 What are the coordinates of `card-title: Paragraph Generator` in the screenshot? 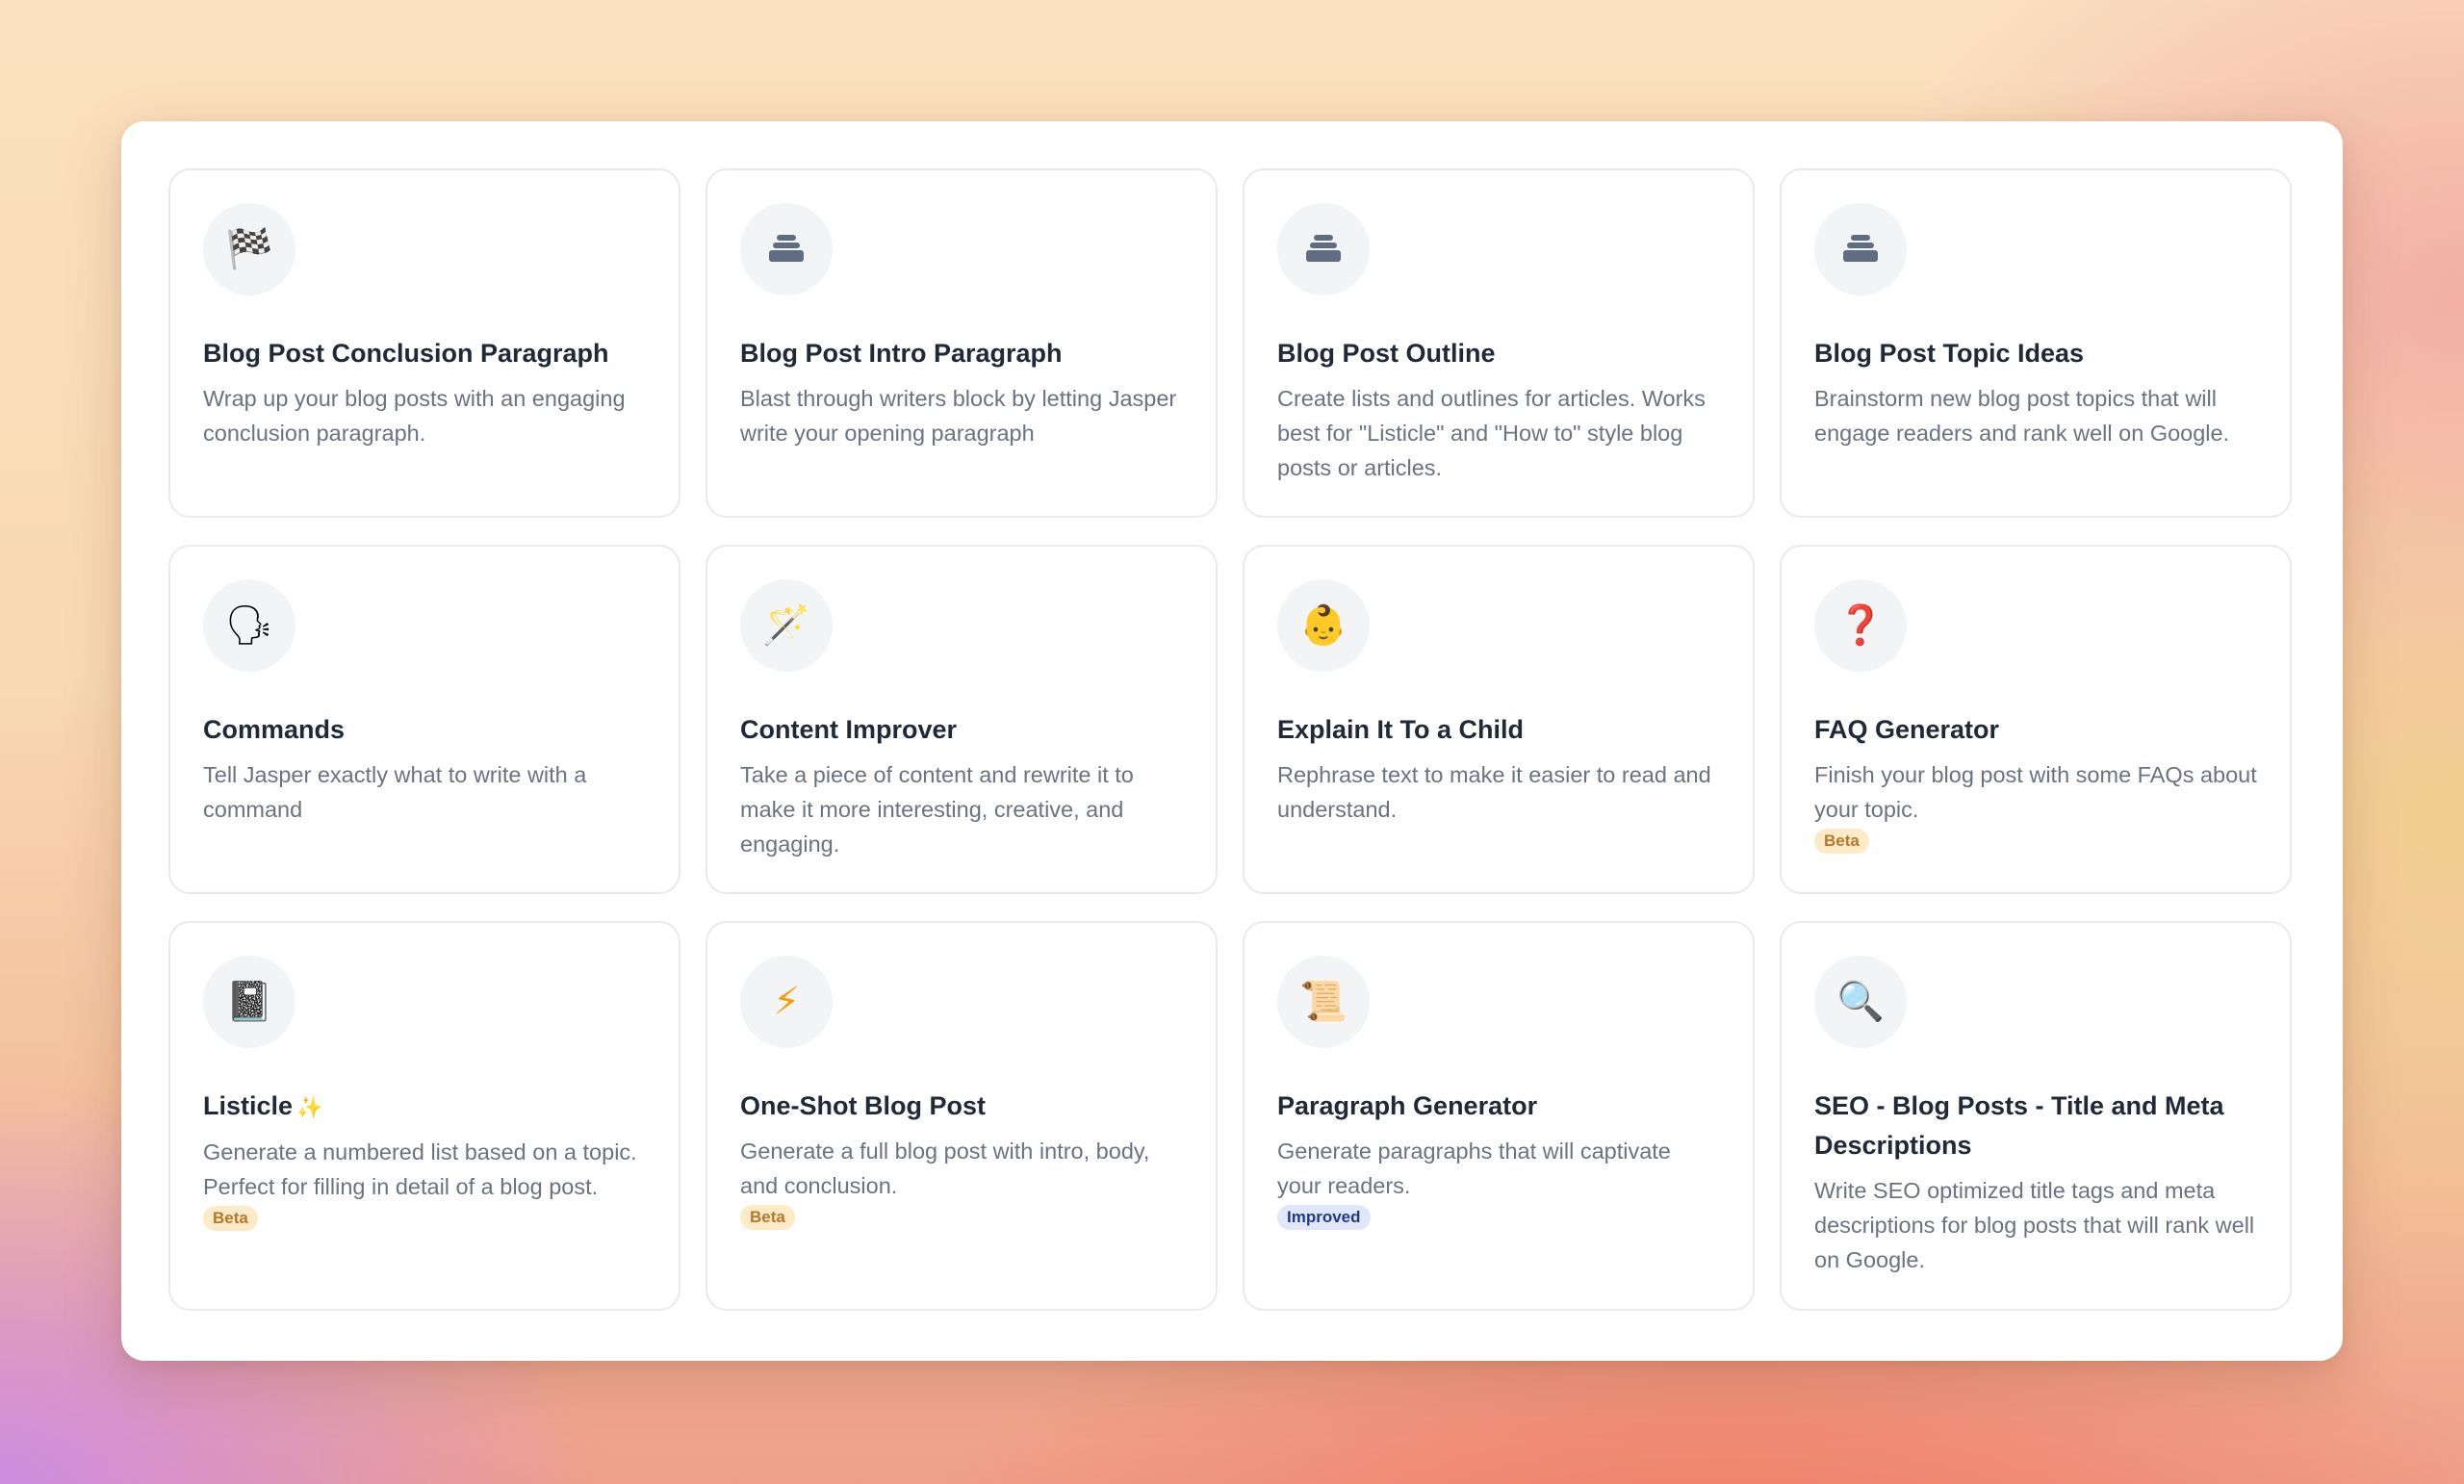 It's located at (1407, 1105).